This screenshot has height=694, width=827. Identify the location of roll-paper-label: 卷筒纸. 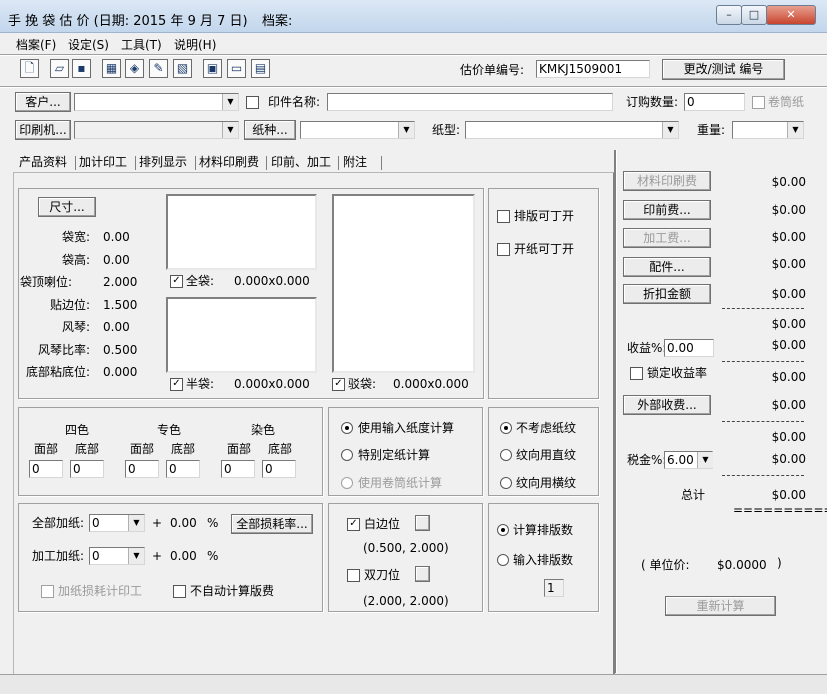
(786, 102).